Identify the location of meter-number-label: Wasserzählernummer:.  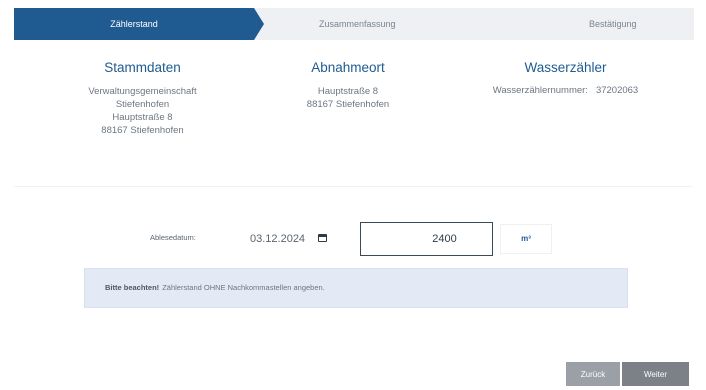
(540, 90).